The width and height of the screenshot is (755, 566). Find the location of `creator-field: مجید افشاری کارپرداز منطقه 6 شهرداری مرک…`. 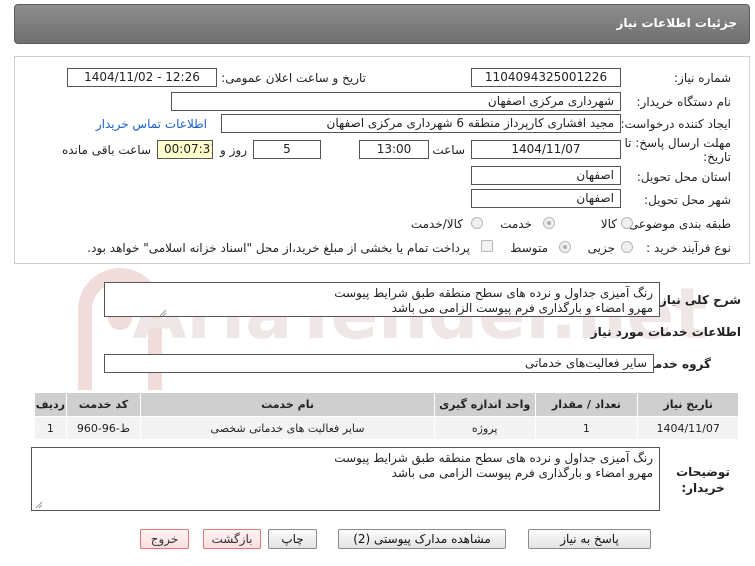

creator-field: مجید افشاری کارپرداز منطقه 6 شهرداری مرک… is located at coordinates (421, 123).